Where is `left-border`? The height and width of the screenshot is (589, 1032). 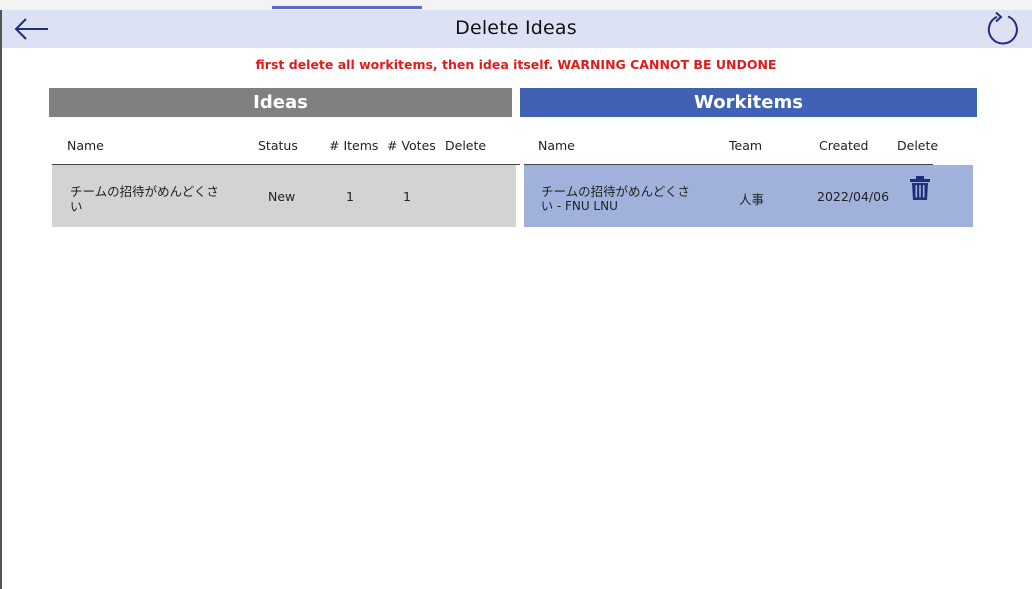
left-border is located at coordinates (1, 299).